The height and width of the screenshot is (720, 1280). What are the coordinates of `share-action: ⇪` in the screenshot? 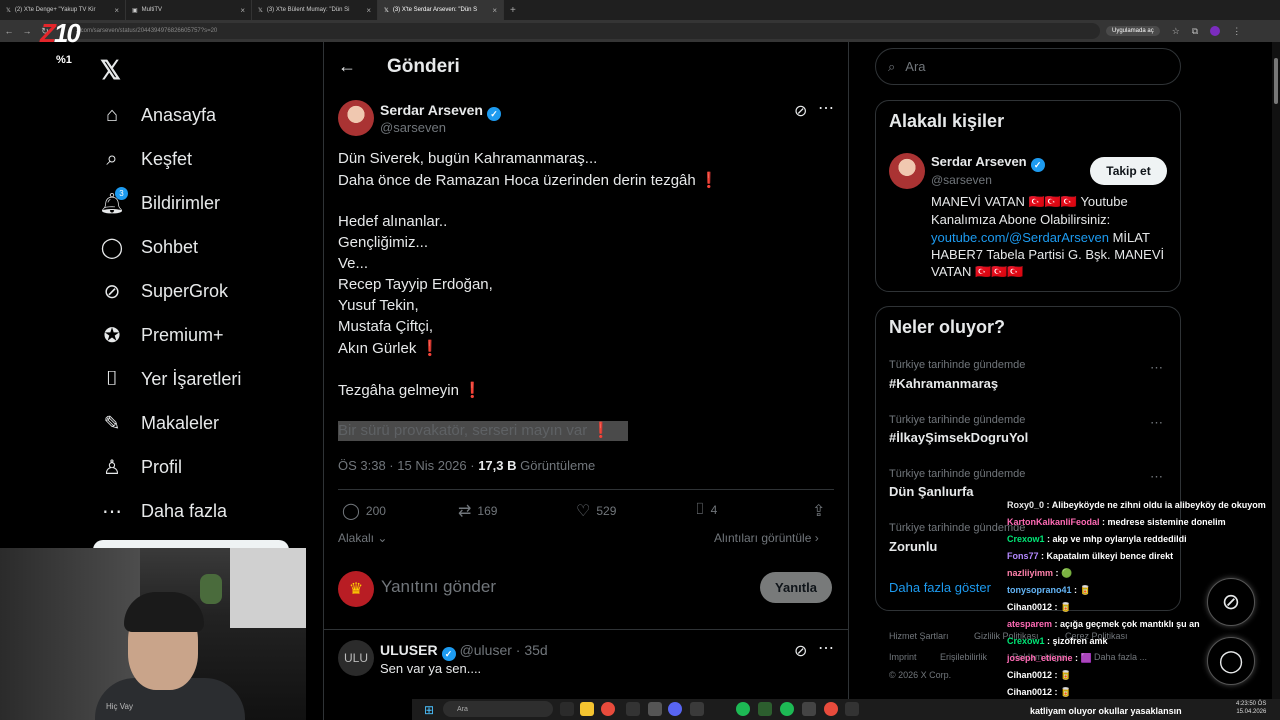 It's located at (818, 511).